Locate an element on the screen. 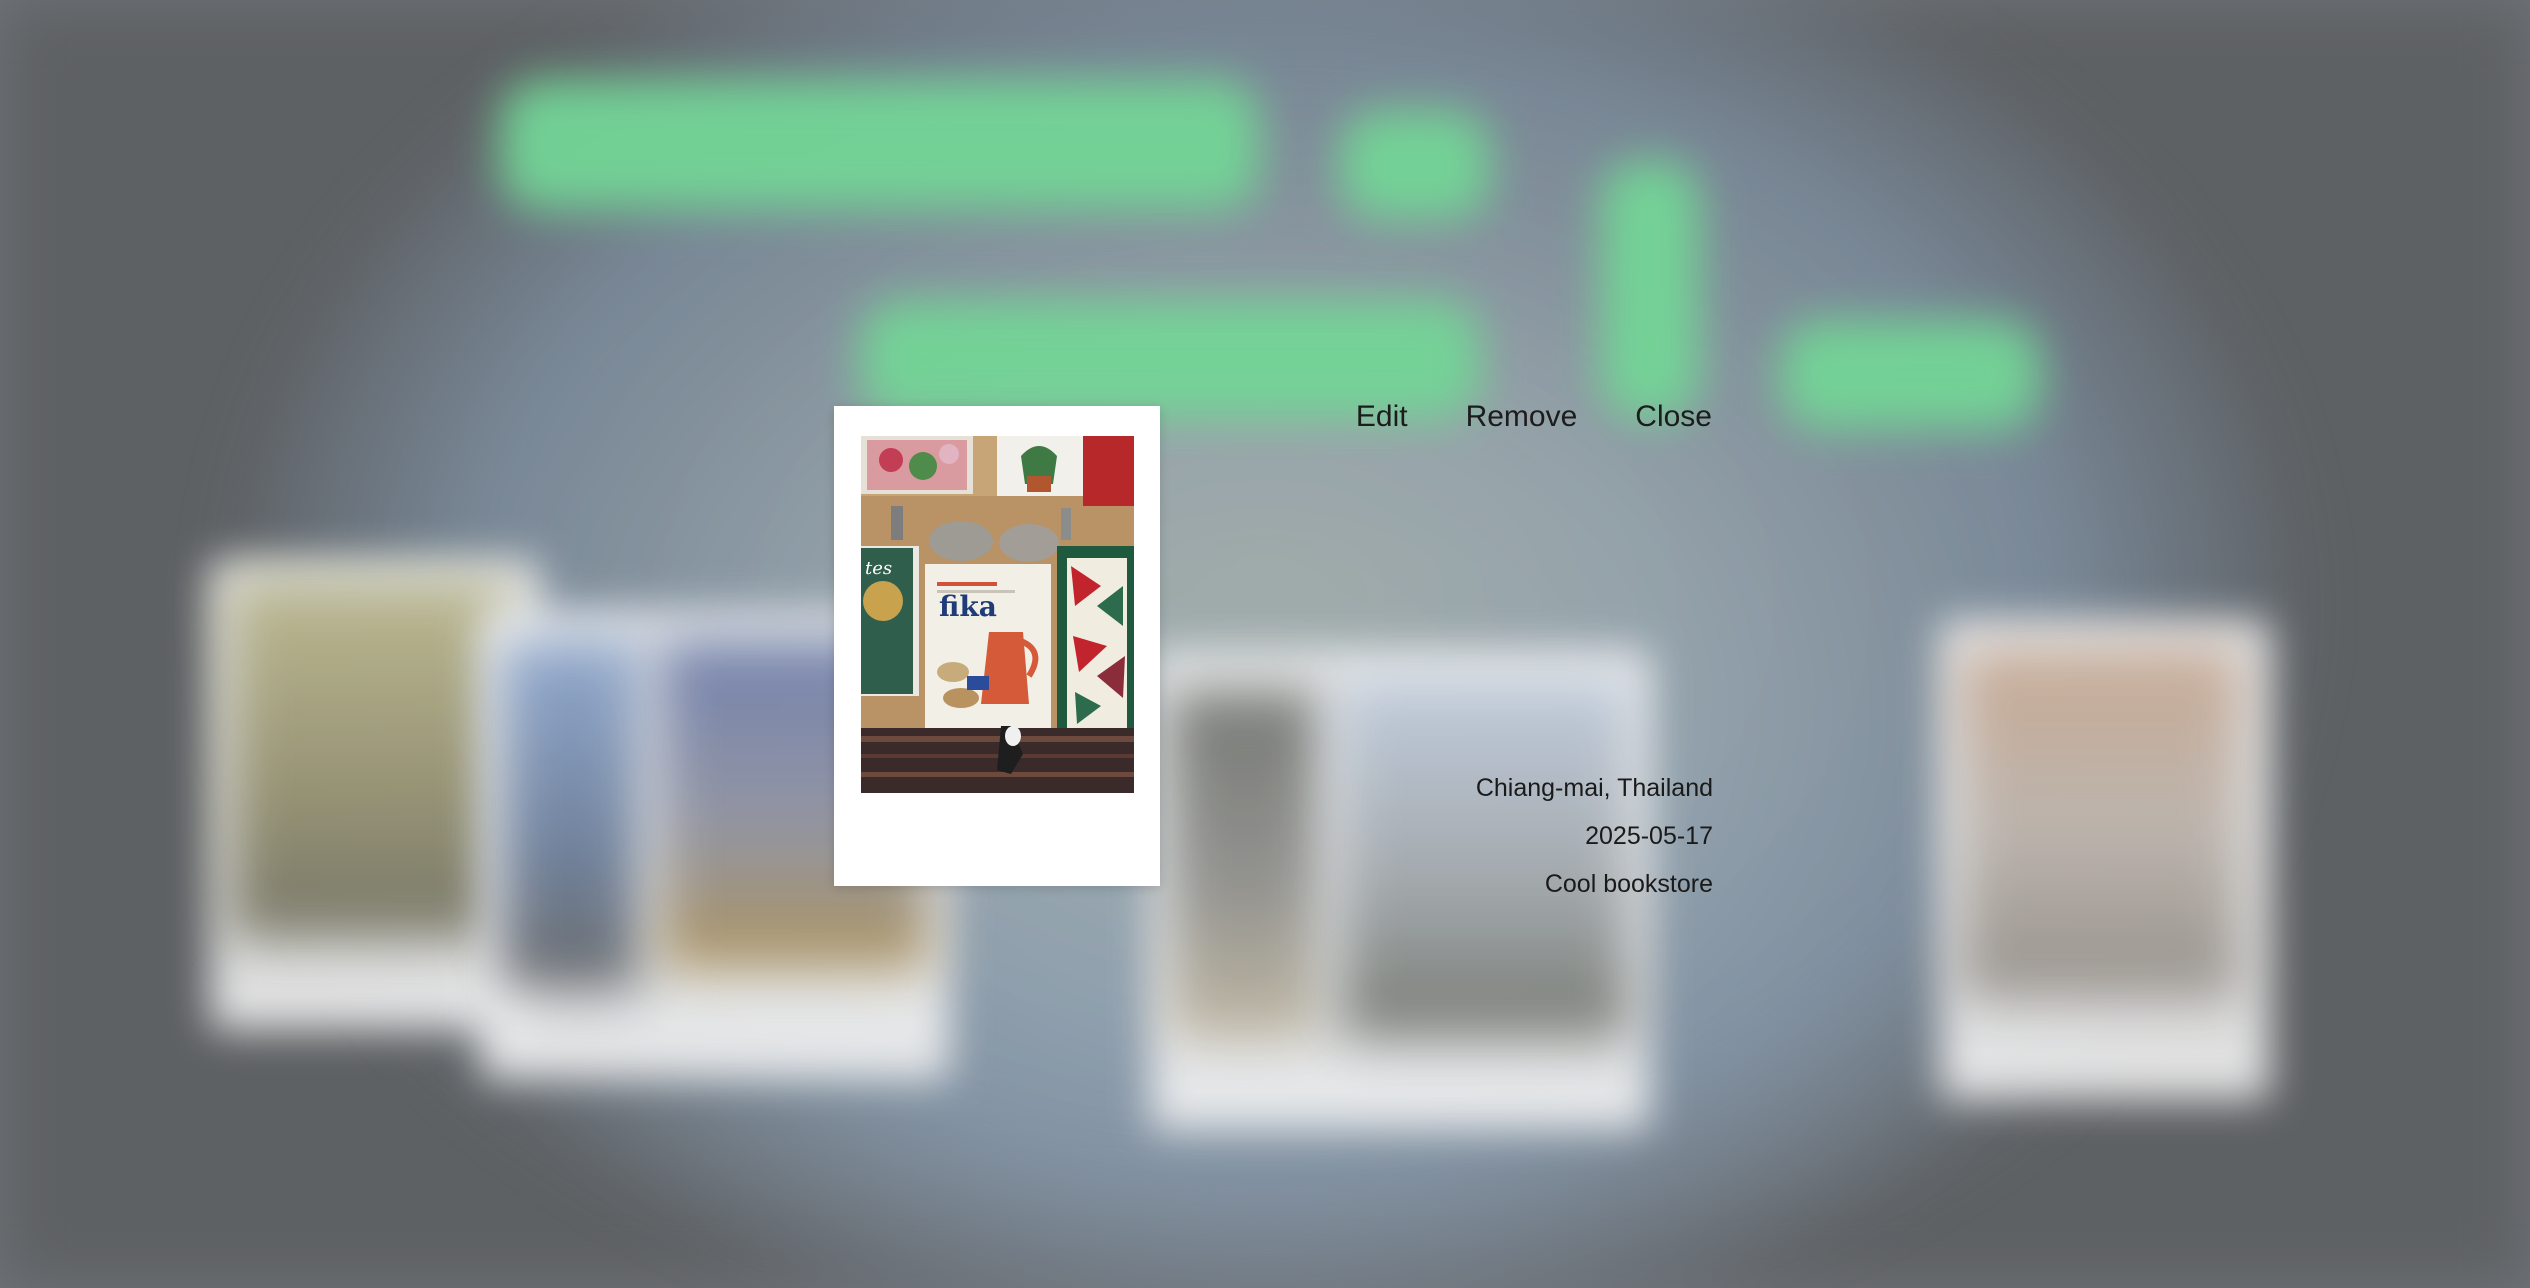  remove-button: Remove is located at coordinates (1522, 417).